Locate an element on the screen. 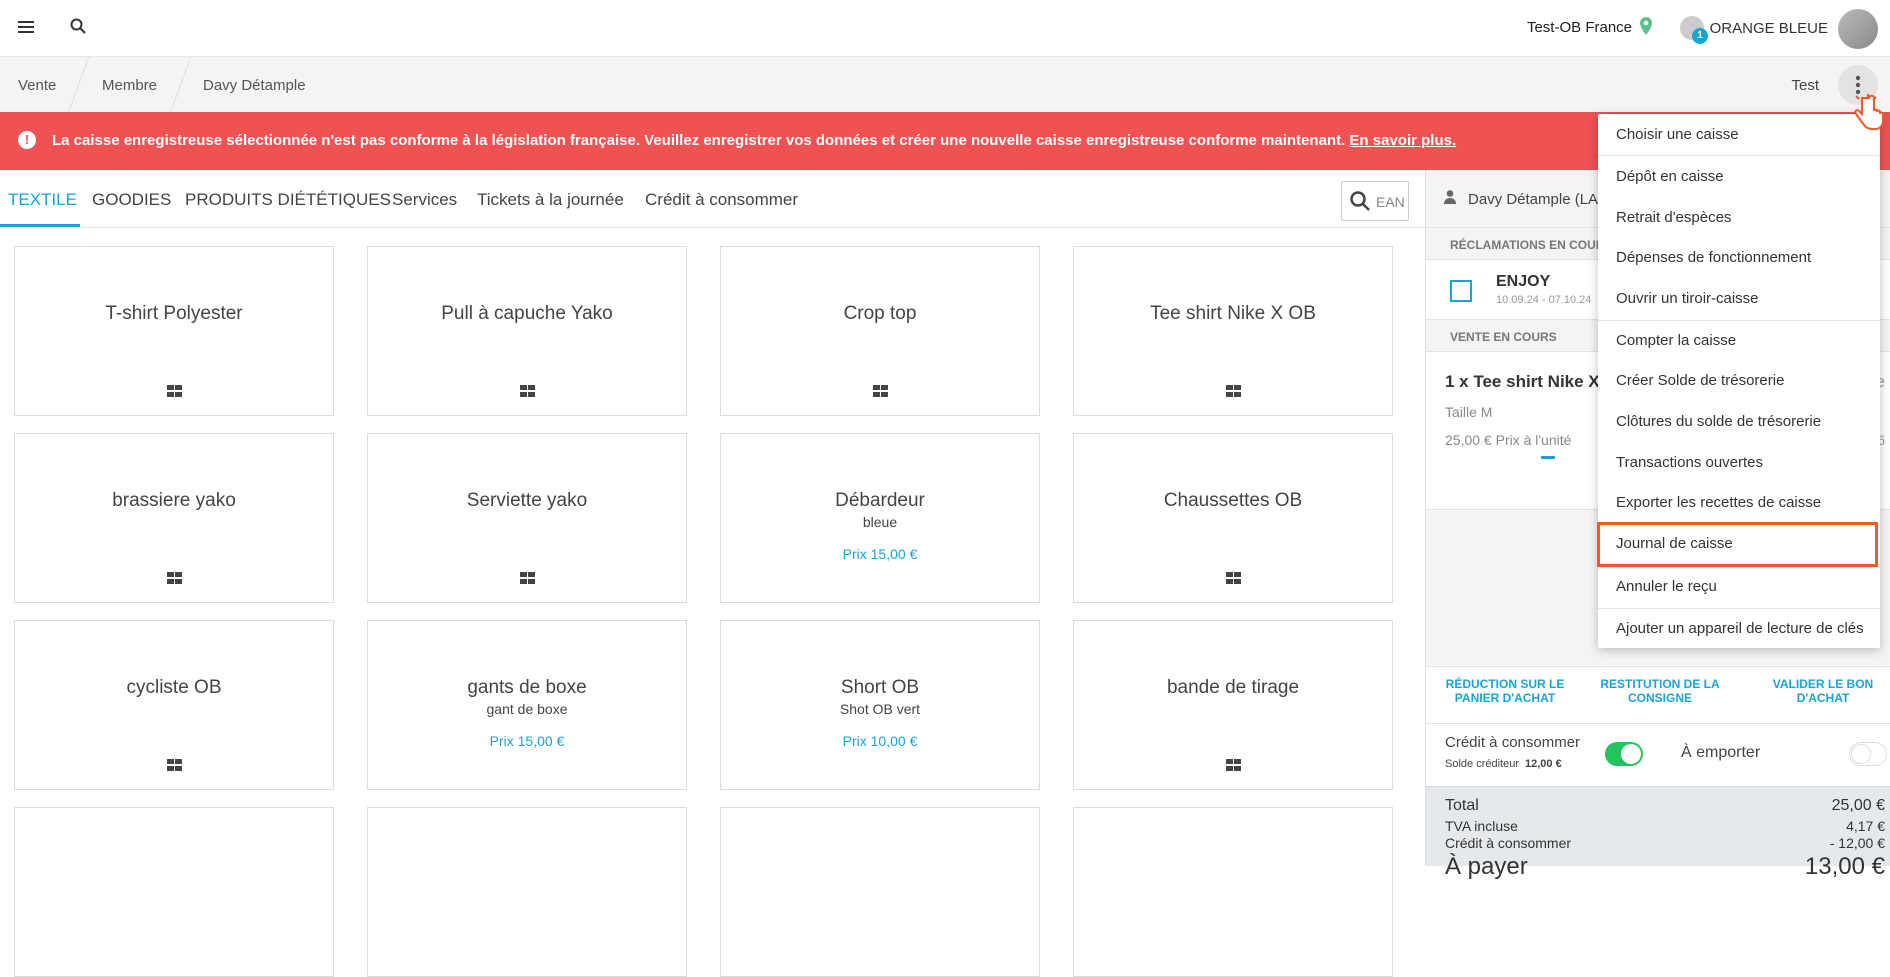 The width and height of the screenshot is (1890, 977). tab-produits-dietetiques: PRODUITS DIÉTÉTIQUES is located at coordinates (288, 200).